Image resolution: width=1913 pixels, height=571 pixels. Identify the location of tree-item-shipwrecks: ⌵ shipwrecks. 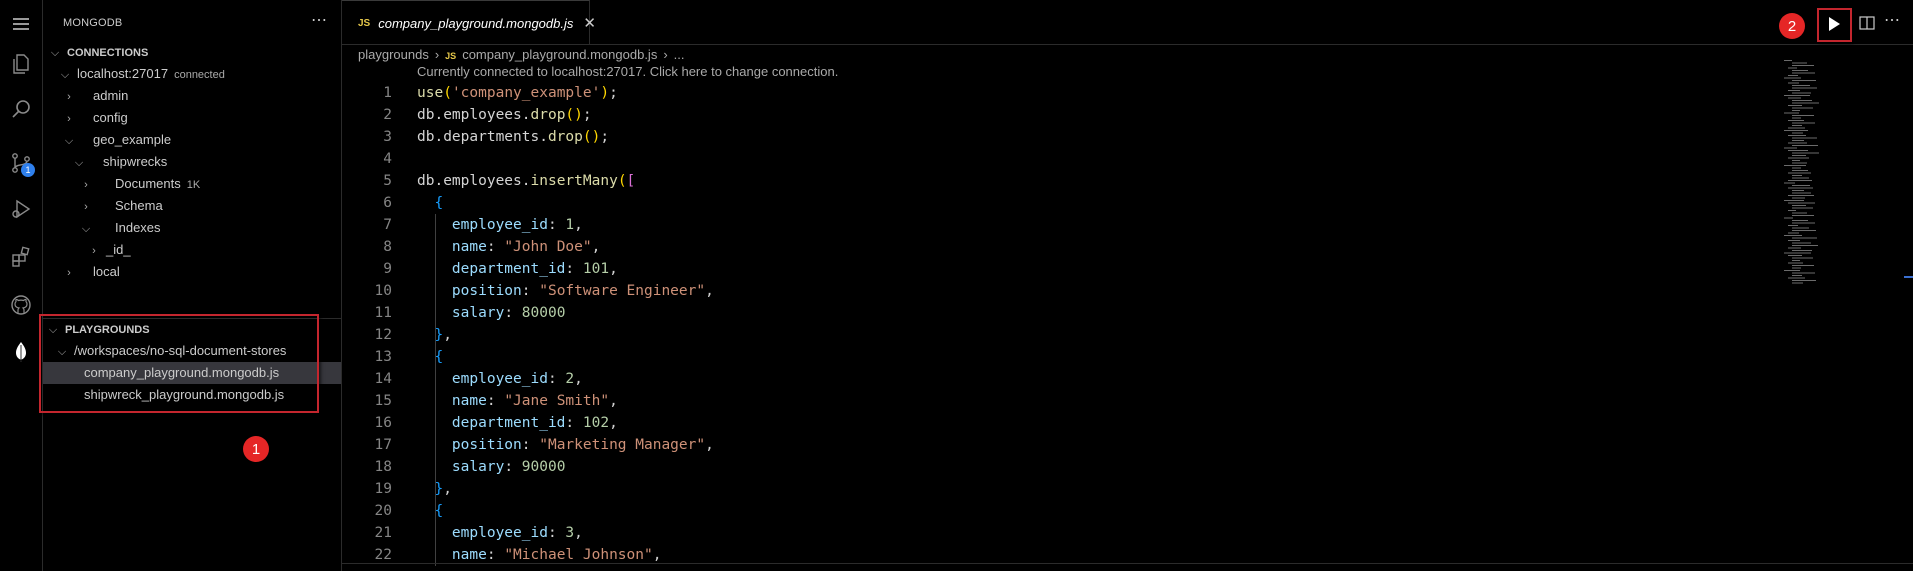
(120, 162).